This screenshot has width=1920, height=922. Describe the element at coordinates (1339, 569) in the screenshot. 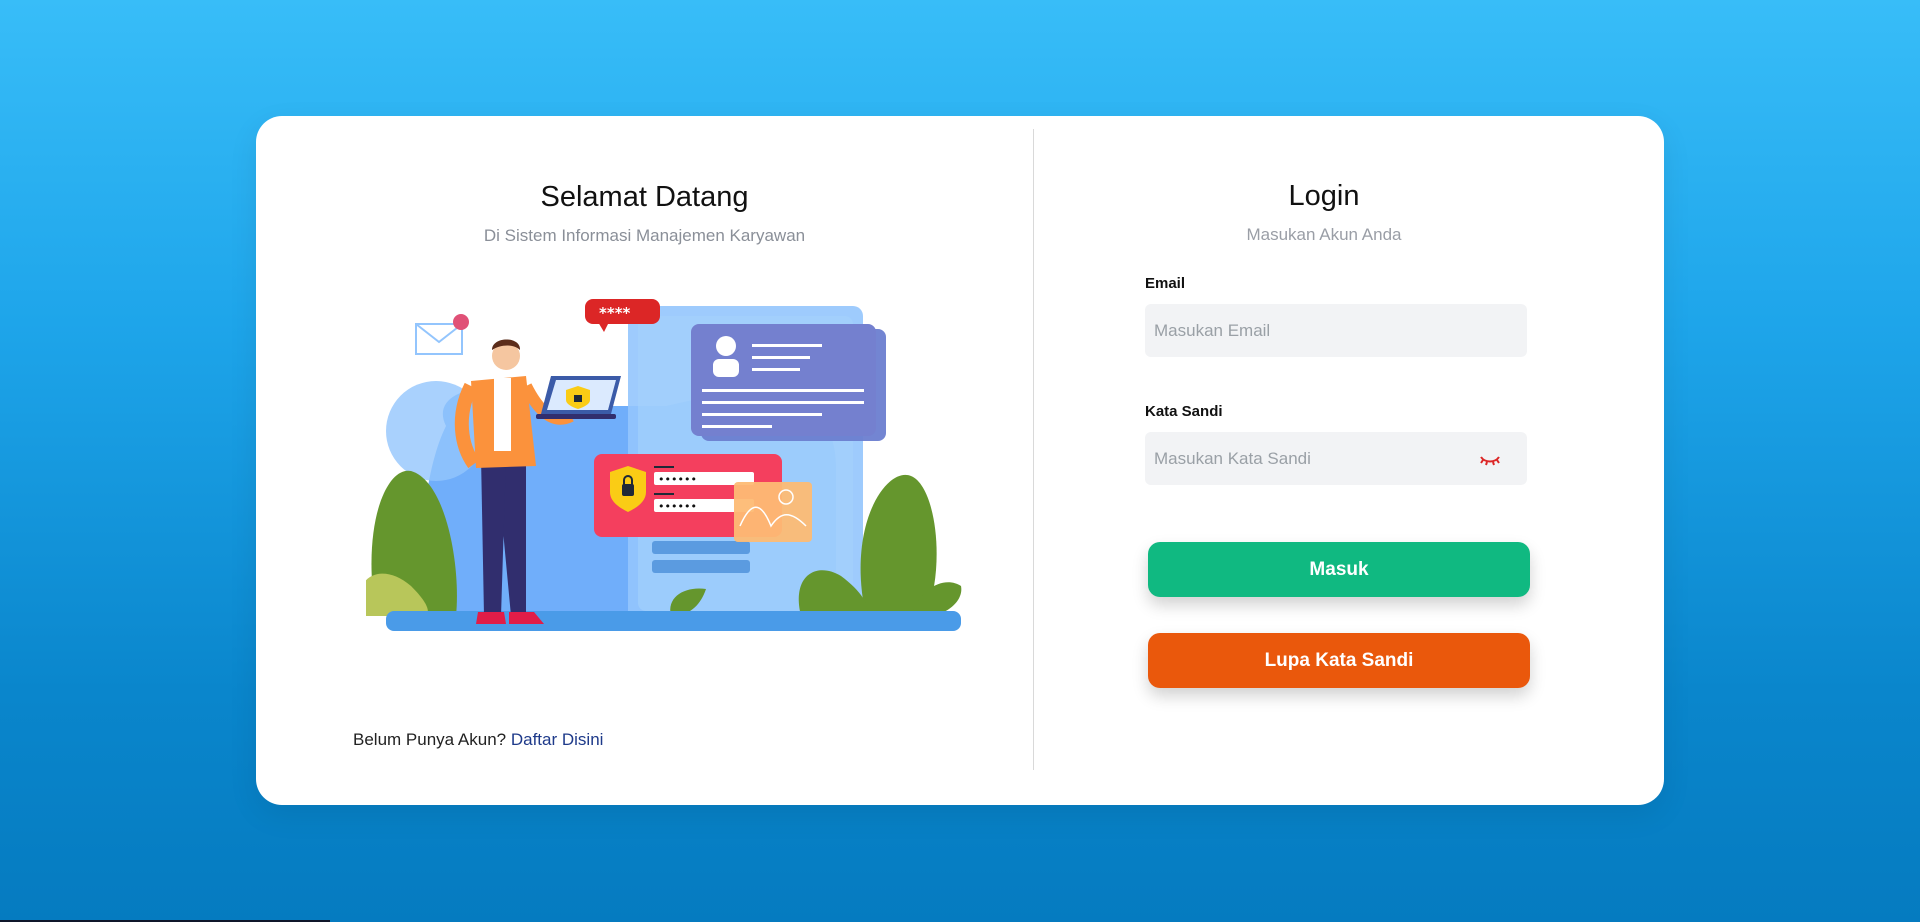

I see `login-button: Masuk` at that location.